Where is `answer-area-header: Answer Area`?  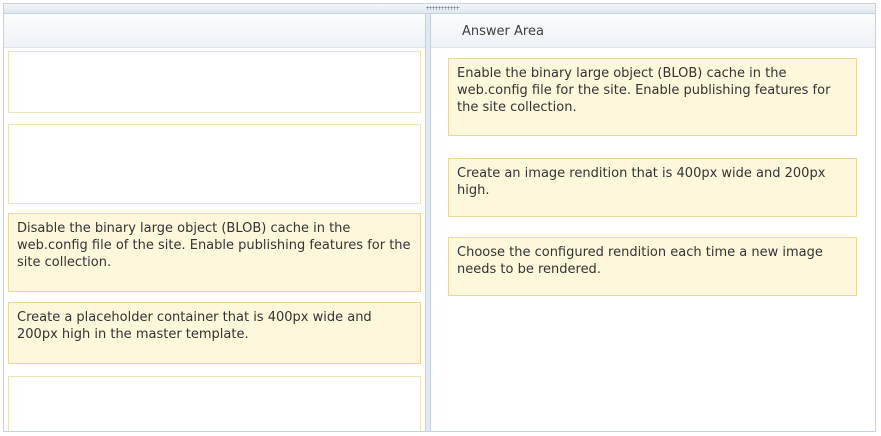
answer-area-header: Answer Area is located at coordinates (653, 31).